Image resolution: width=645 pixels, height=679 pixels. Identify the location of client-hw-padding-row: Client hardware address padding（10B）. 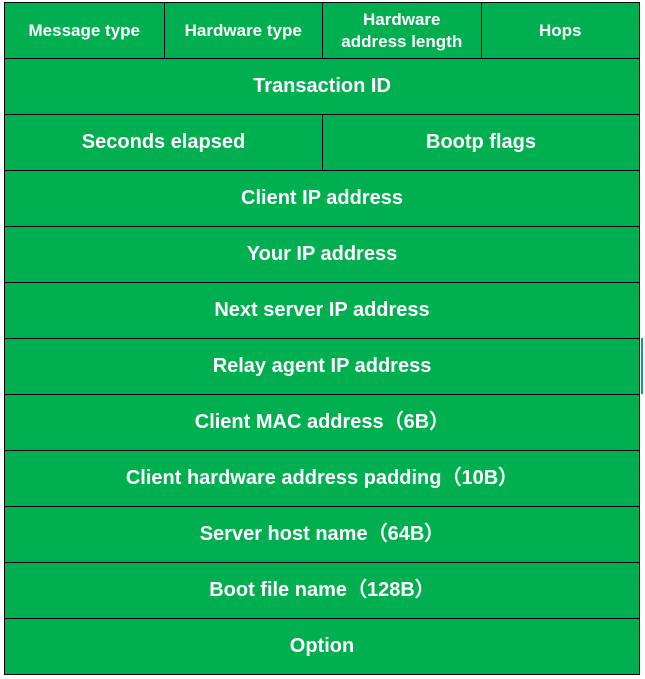
(322, 479).